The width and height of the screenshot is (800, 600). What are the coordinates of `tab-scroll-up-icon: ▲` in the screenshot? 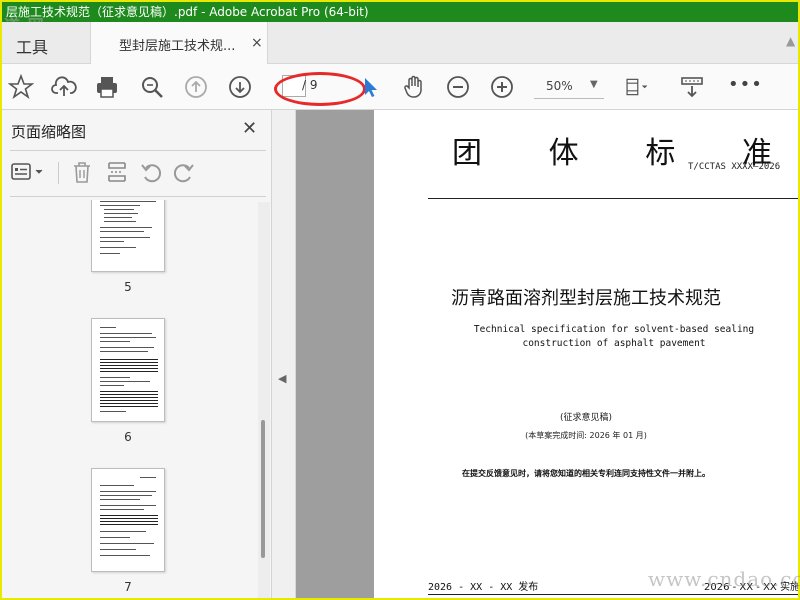 It's located at (790, 41).